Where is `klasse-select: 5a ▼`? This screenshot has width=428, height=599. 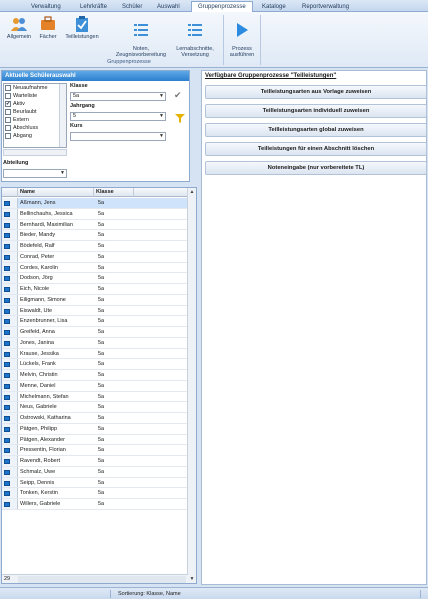 klasse-select: 5a ▼ is located at coordinates (118, 96).